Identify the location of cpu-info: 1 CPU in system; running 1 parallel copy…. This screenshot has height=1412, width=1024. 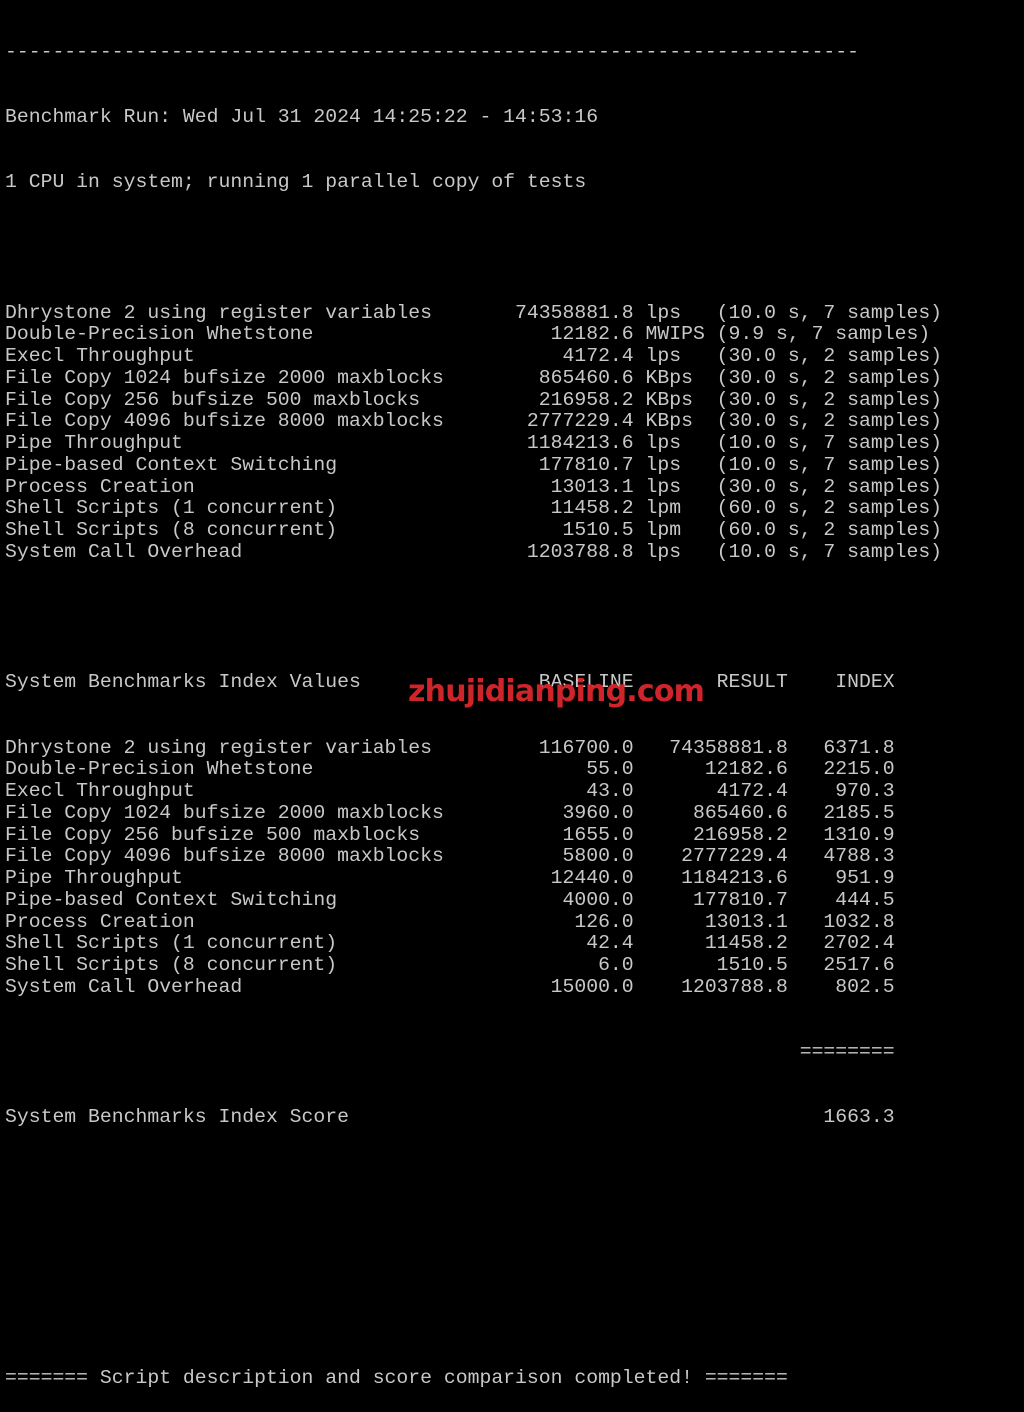
(296, 182).